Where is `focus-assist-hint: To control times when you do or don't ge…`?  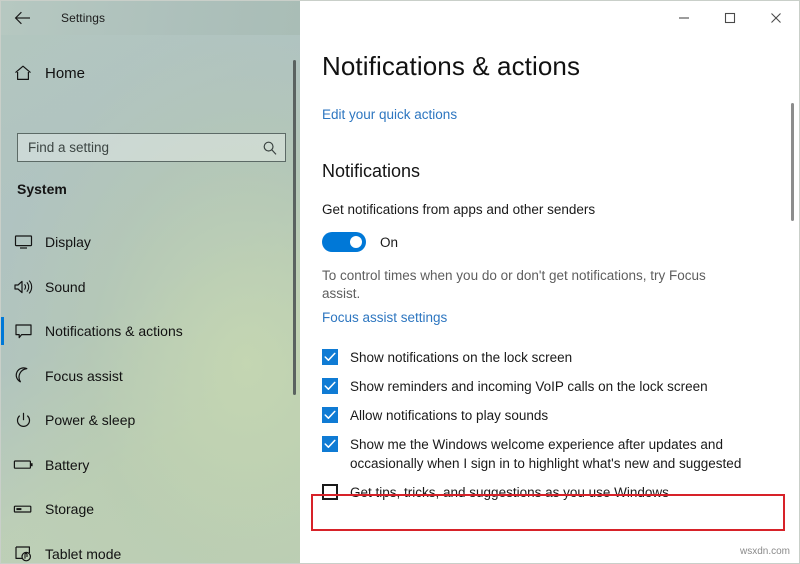
focus-assist-hint: To control times when you do or don't ge… is located at coordinates (514, 284).